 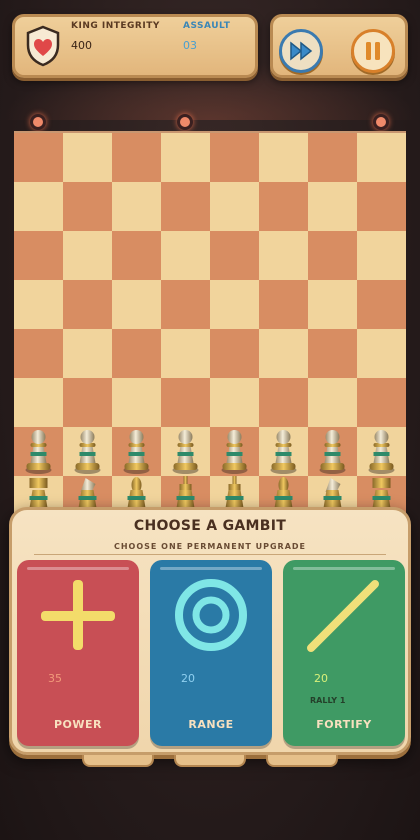 I want to click on rail-light-left, so click(x=38, y=122).